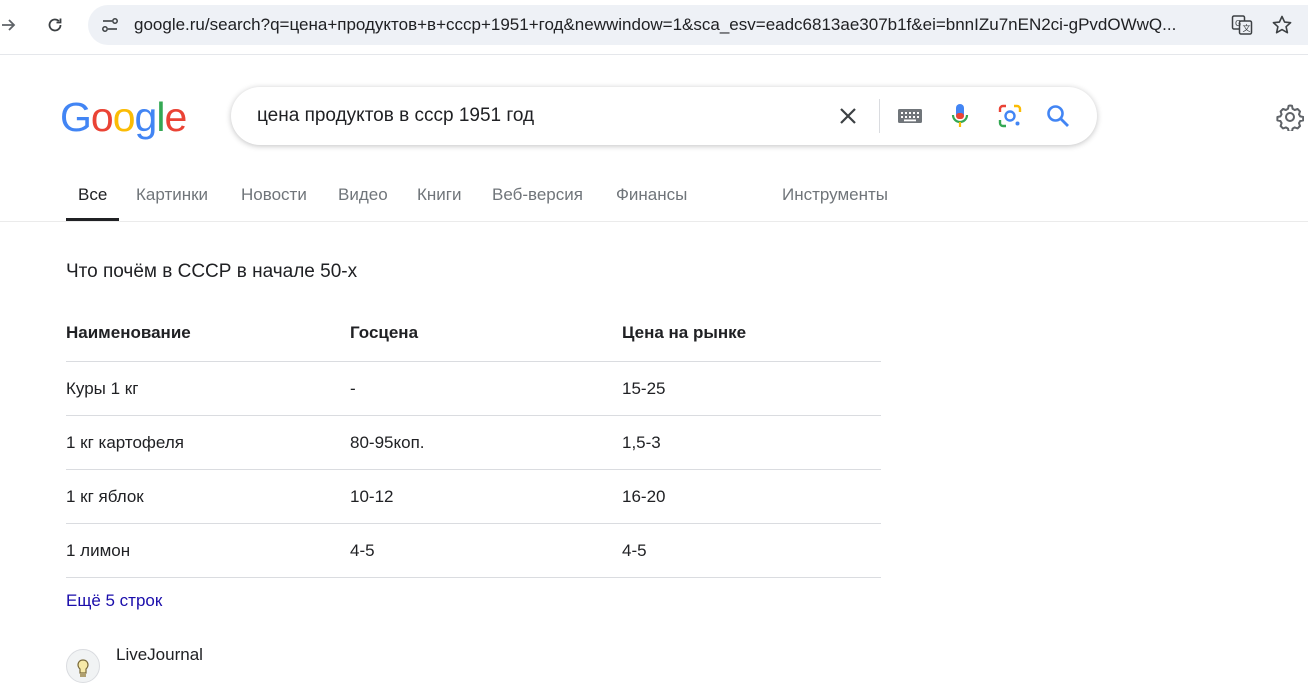 The width and height of the screenshot is (1308, 683). I want to click on tab-web: Веб-версия, so click(537, 196).